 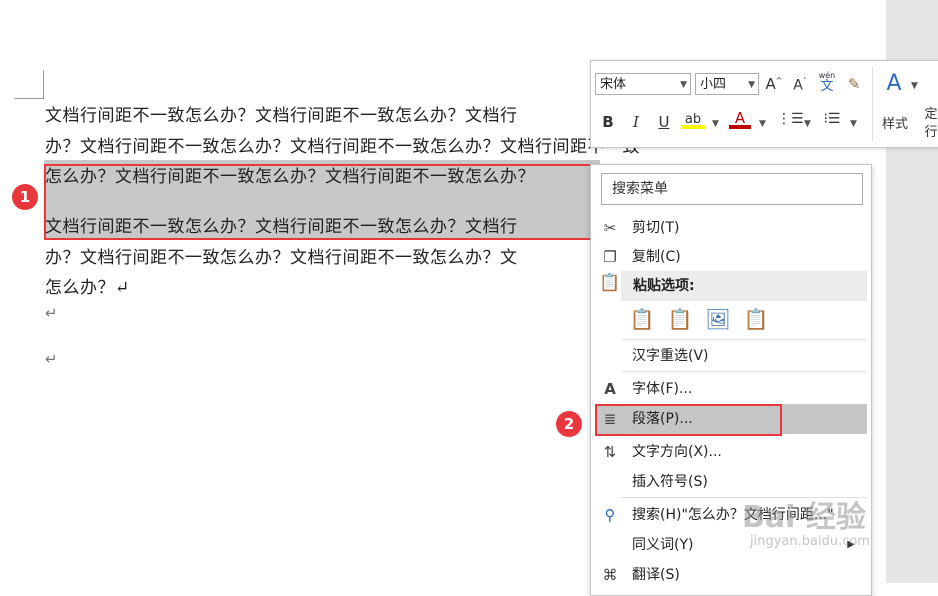 I want to click on font-color-icon: A, so click(x=740, y=118).